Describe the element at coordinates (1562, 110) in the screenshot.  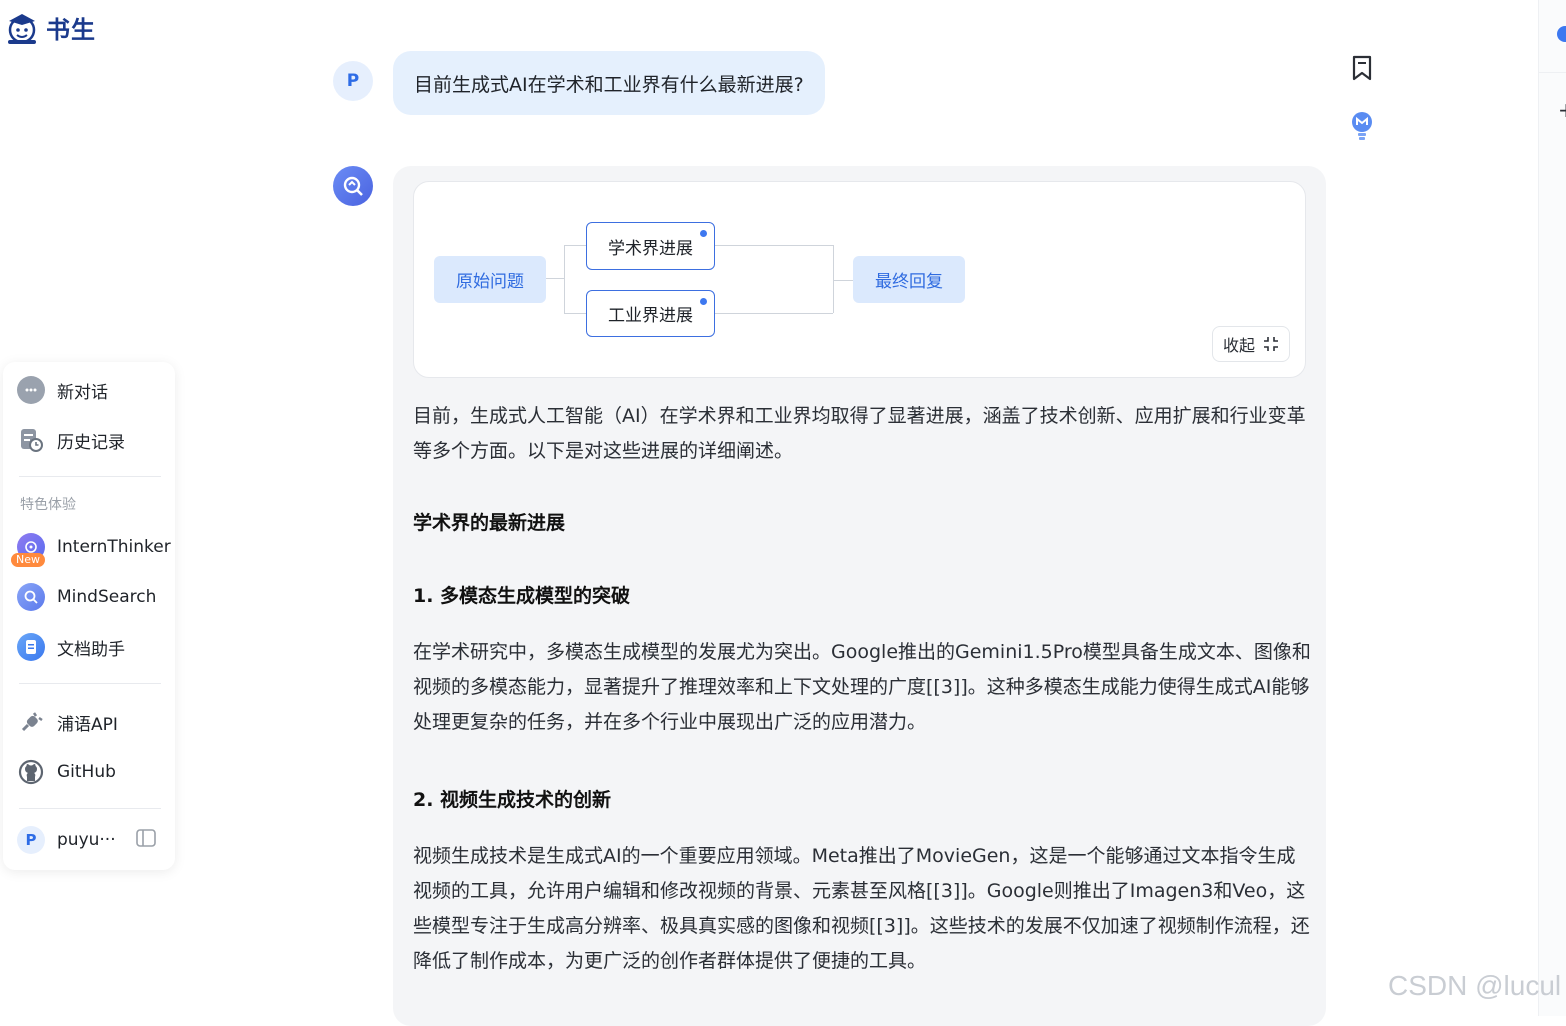
I see `add-icon: +` at that location.